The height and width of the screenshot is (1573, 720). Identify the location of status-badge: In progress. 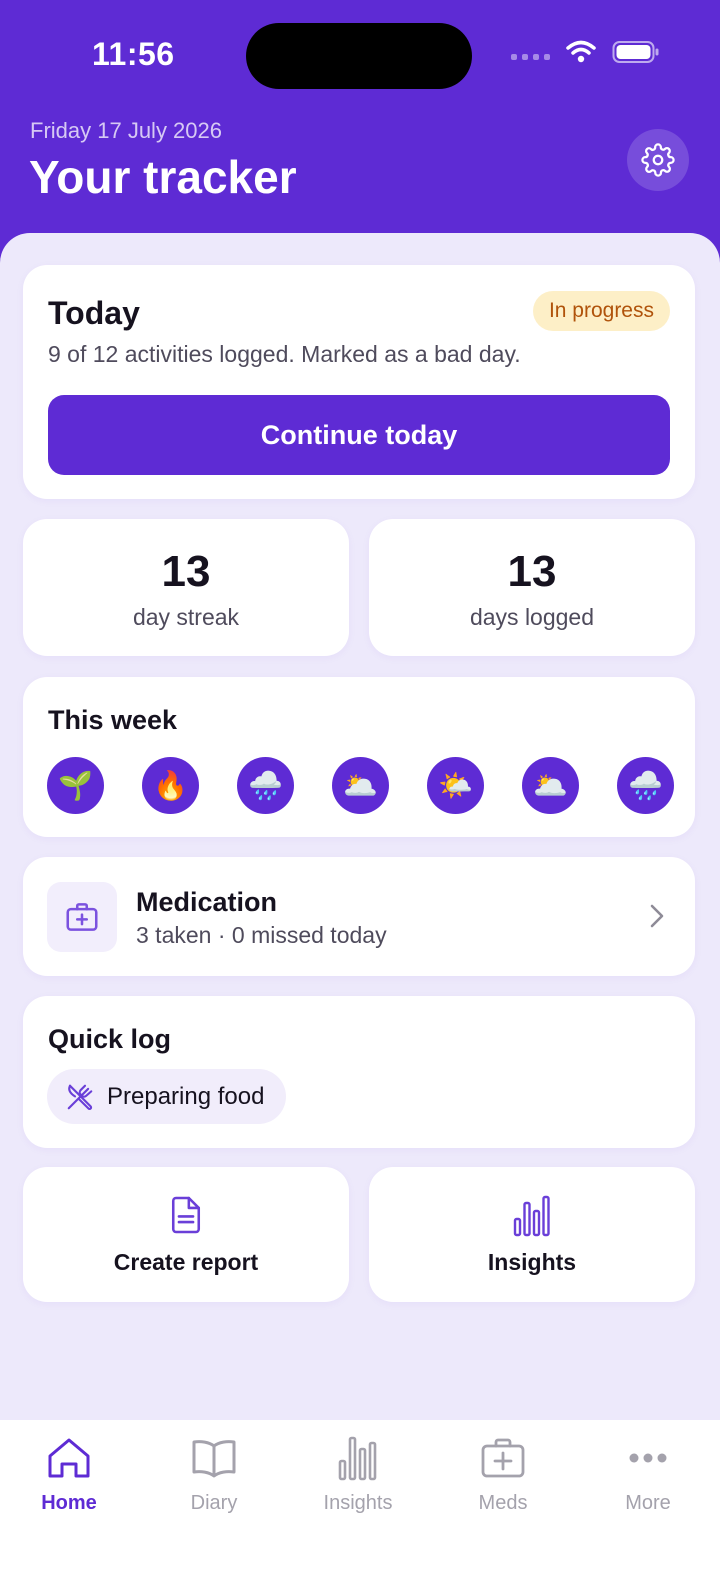
(601, 311).